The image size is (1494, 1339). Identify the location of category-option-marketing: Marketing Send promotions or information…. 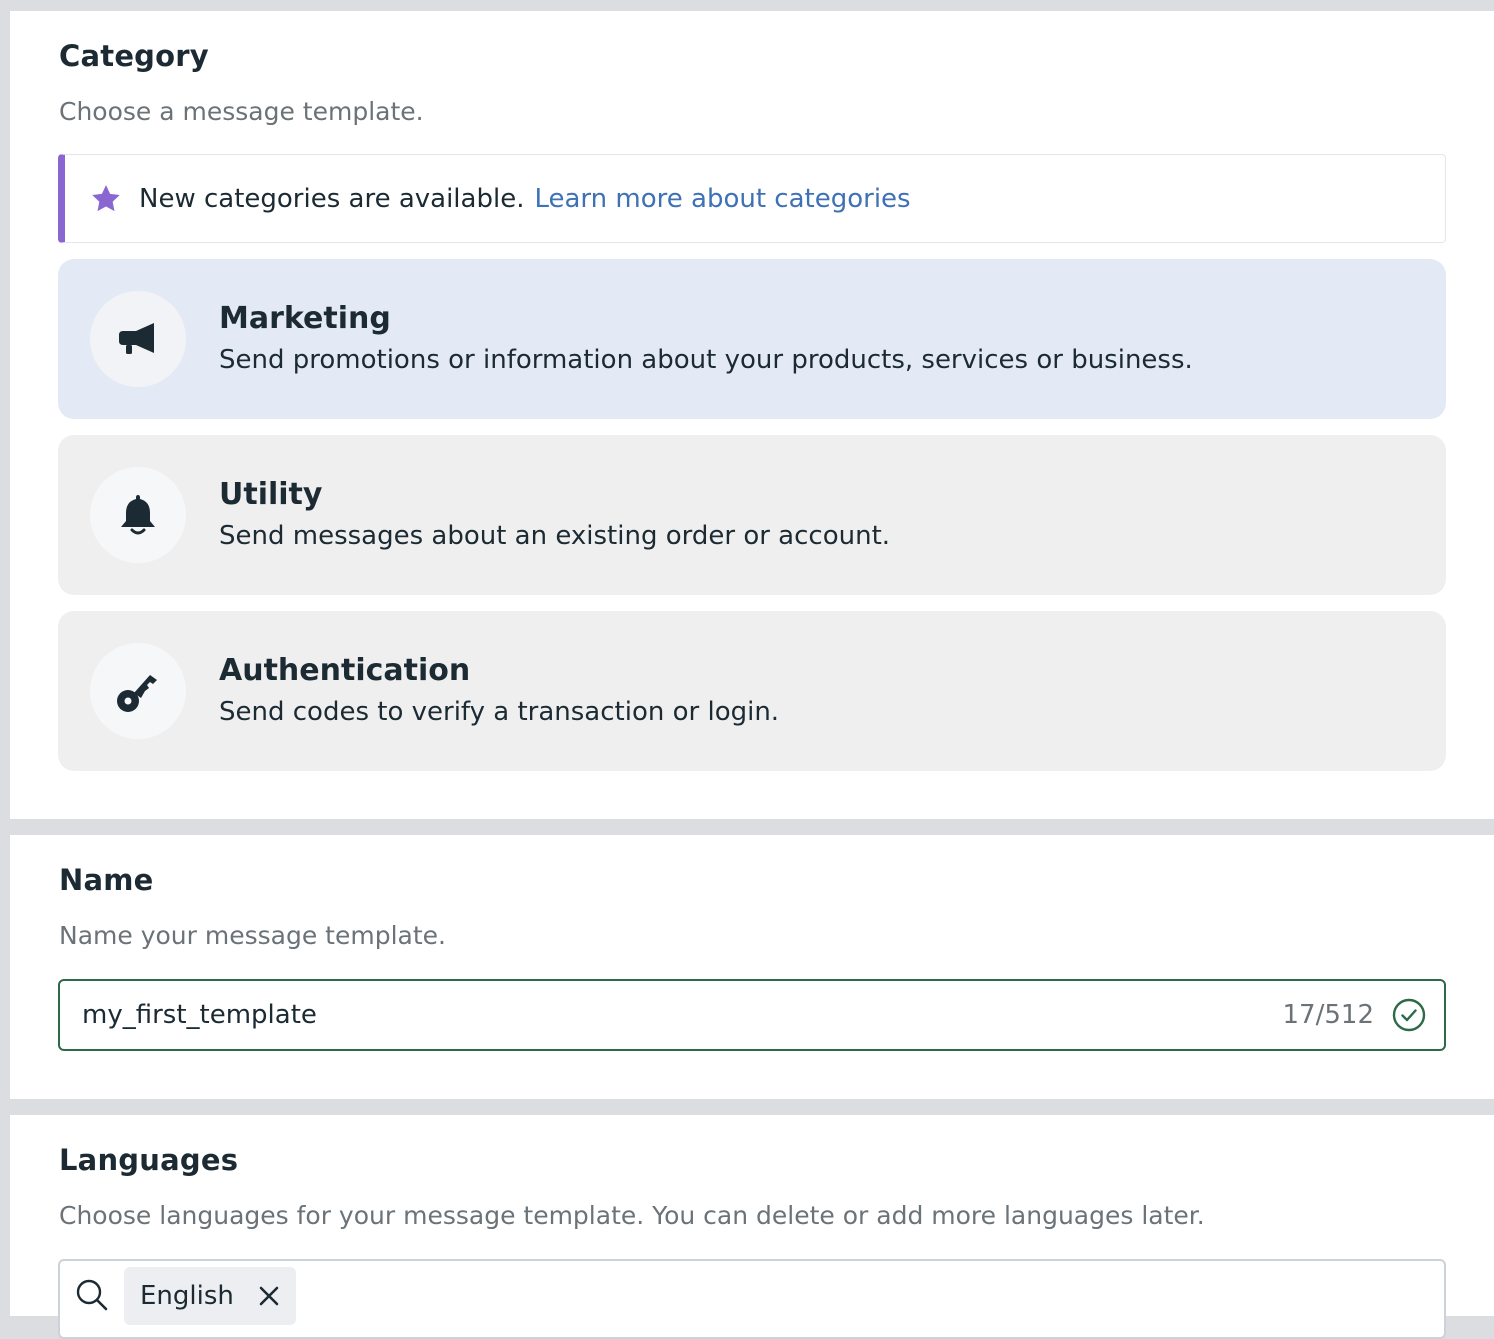
(752, 339).